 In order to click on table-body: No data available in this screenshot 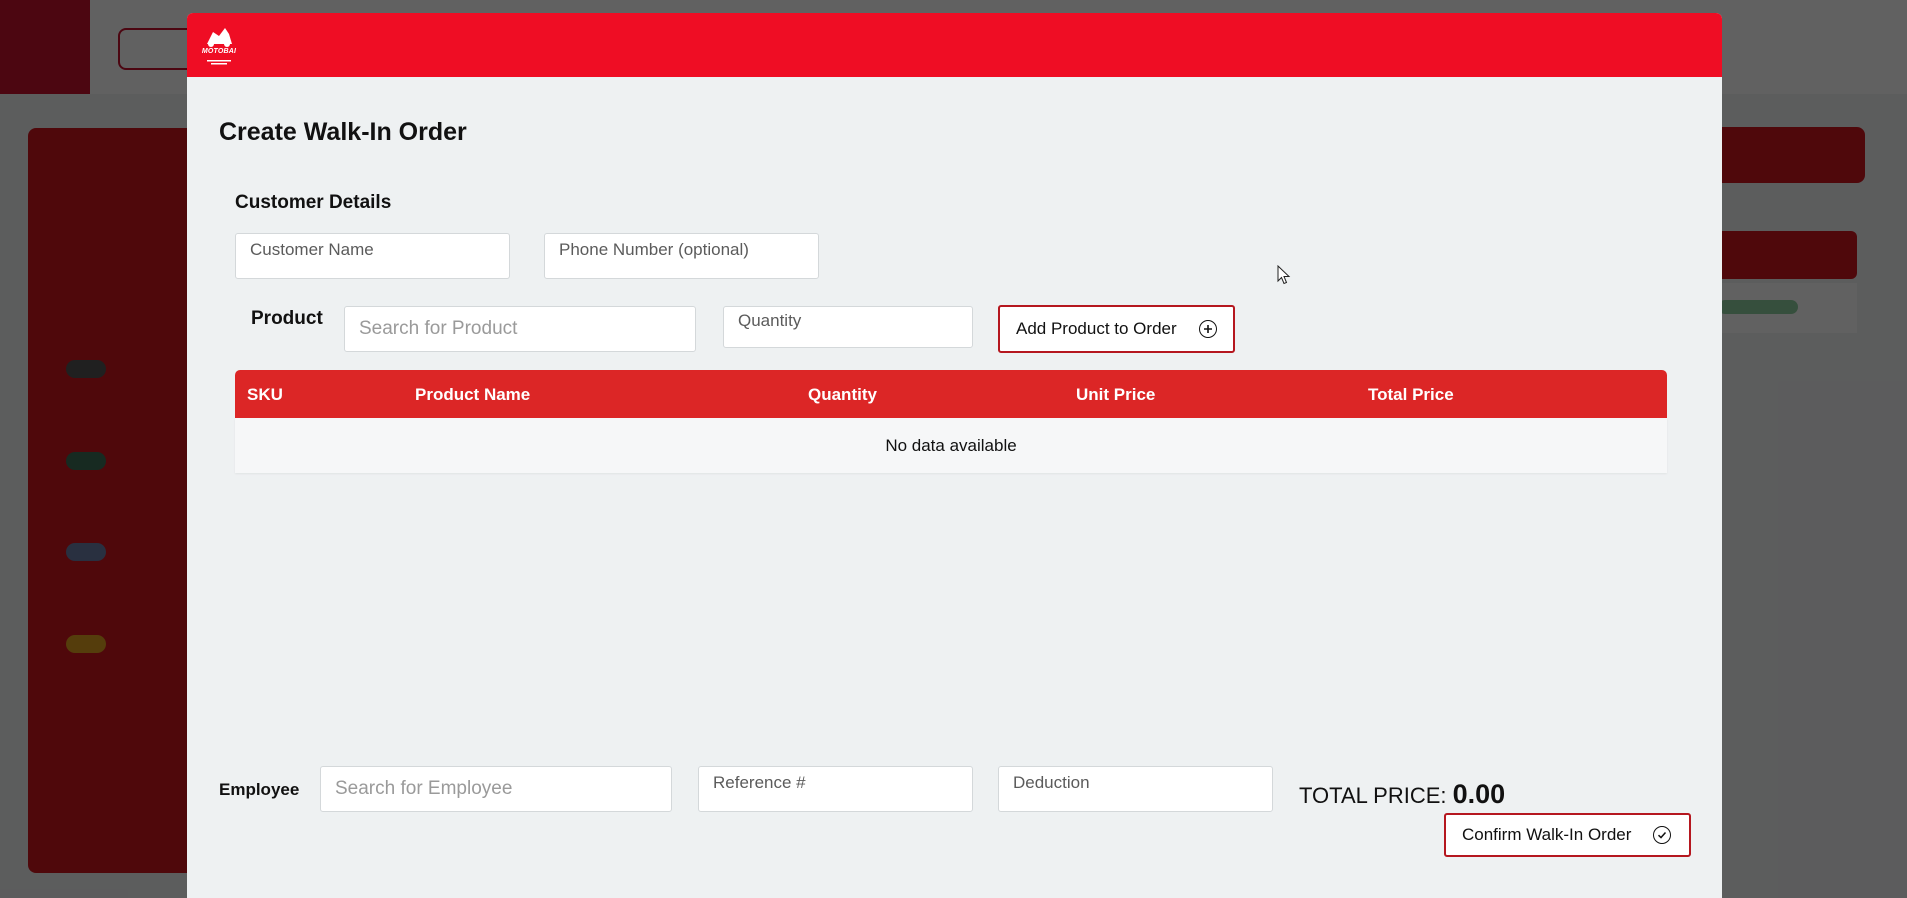, I will do `click(951, 445)`.